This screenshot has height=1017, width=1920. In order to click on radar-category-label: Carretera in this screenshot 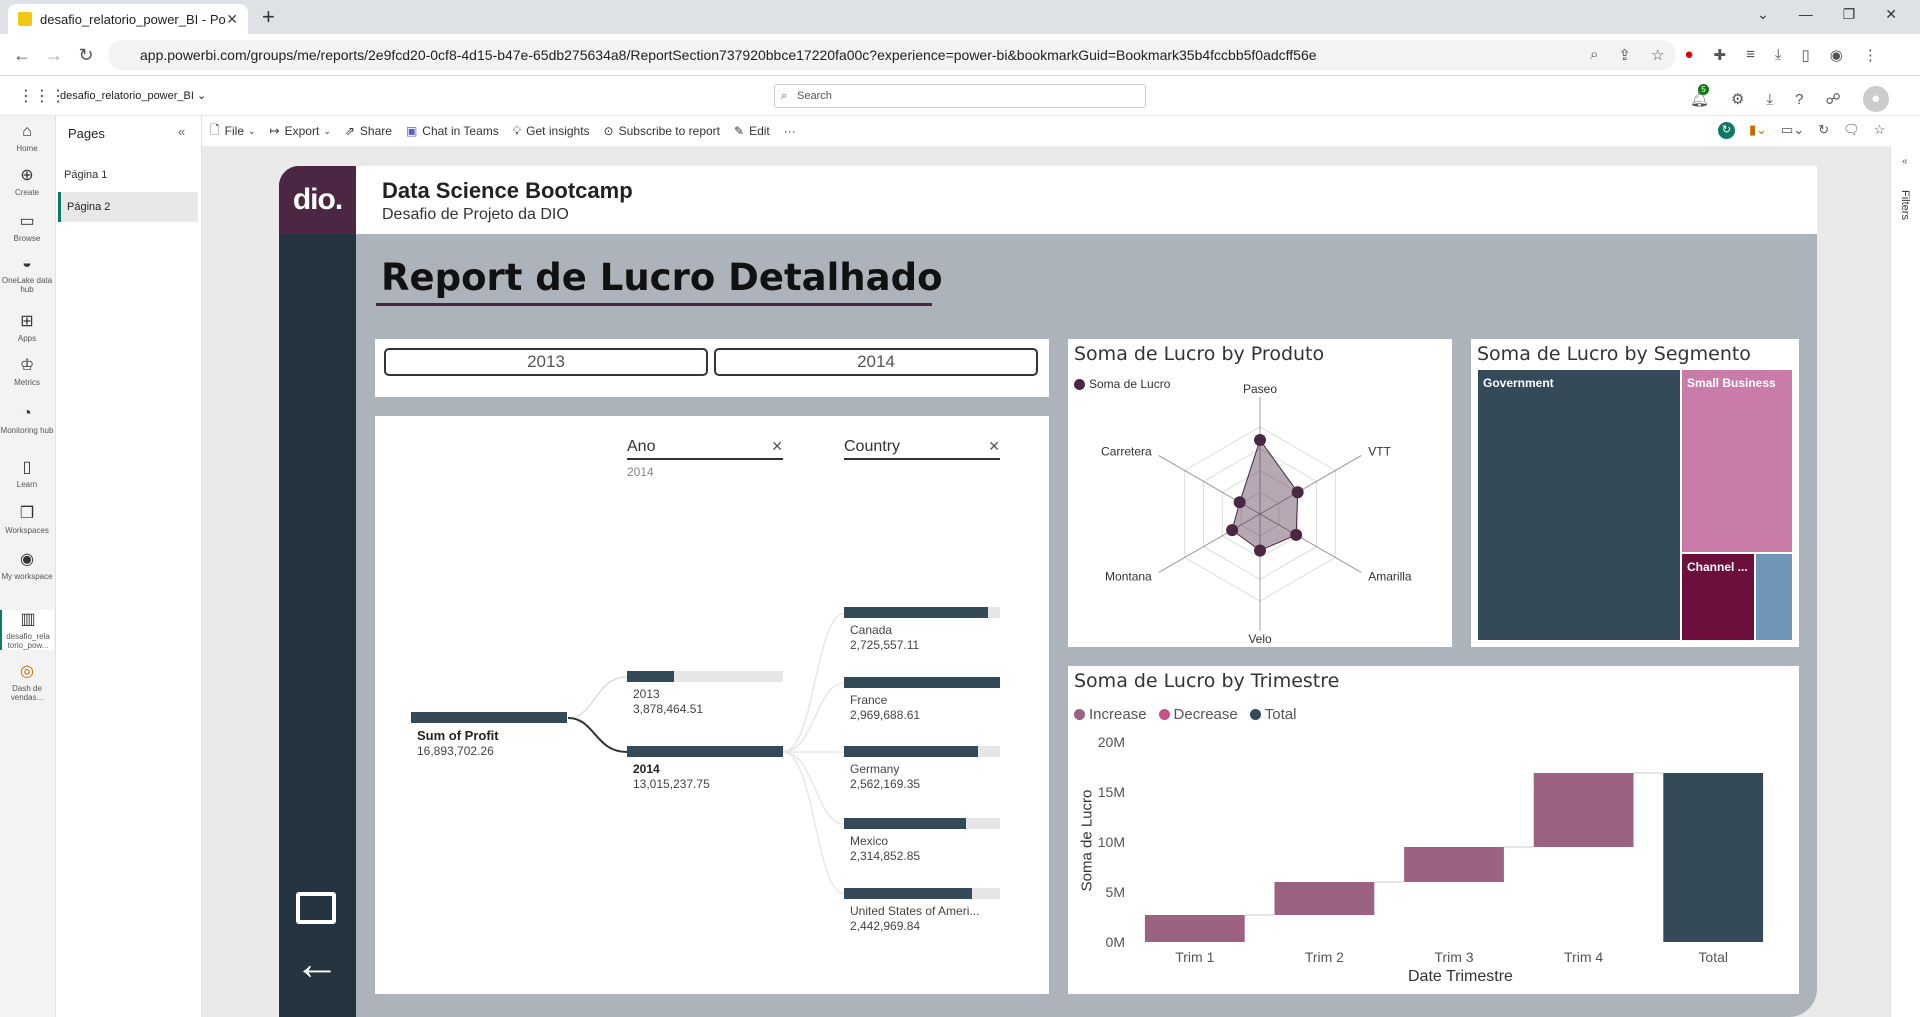, I will do `click(1126, 452)`.